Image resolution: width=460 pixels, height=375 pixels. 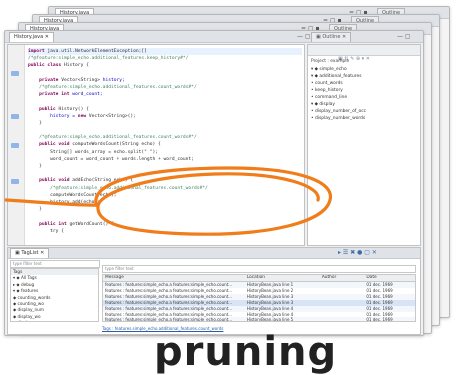 What do you see at coordinates (259, 269) in the screenshot?
I see `filter-right-input: type filter text` at bounding box center [259, 269].